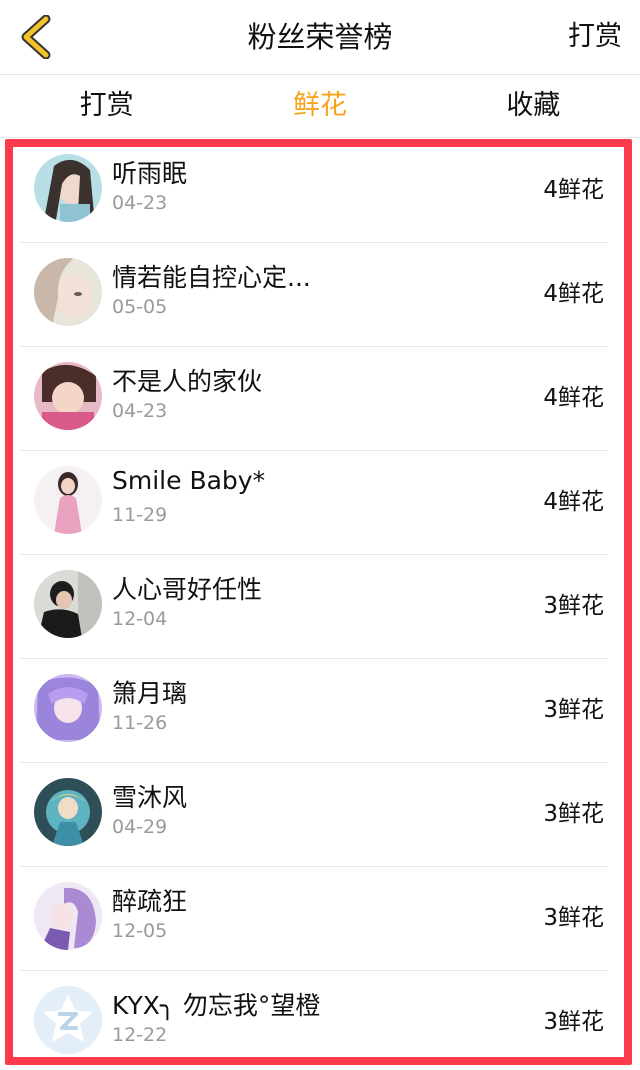  What do you see at coordinates (140, 827) in the screenshot?
I see `fan-date: 04-29` at bounding box center [140, 827].